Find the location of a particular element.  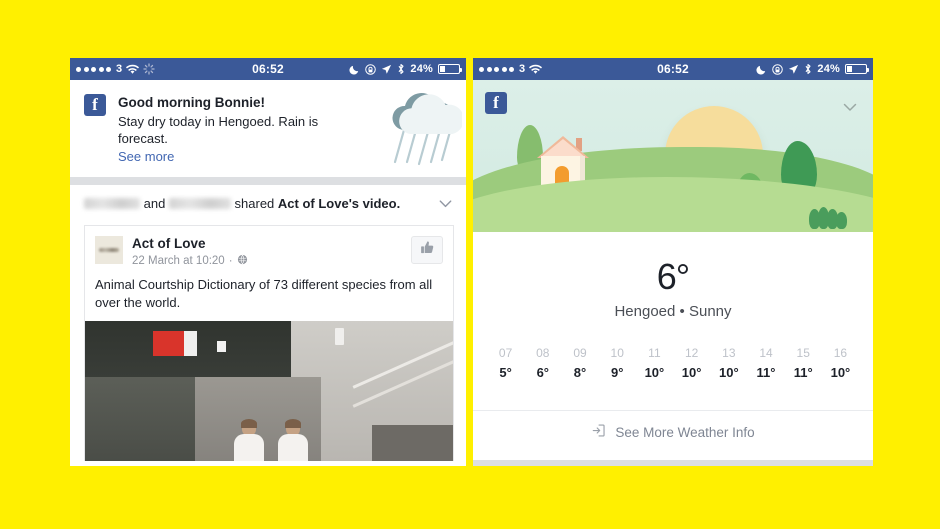

hour-label: 08 is located at coordinates (543, 353).